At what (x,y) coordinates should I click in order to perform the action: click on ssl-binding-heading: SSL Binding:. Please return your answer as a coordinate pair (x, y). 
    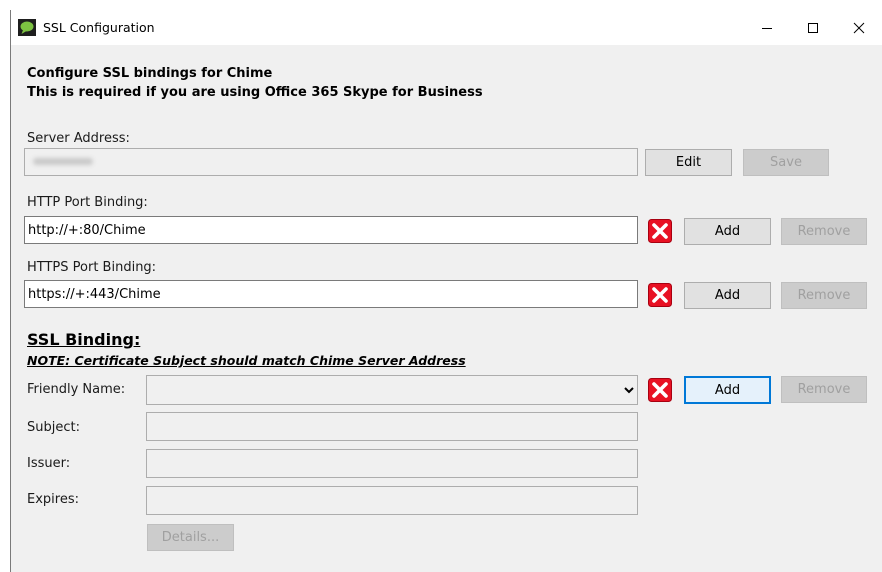
    Looking at the image, I should click on (84, 339).